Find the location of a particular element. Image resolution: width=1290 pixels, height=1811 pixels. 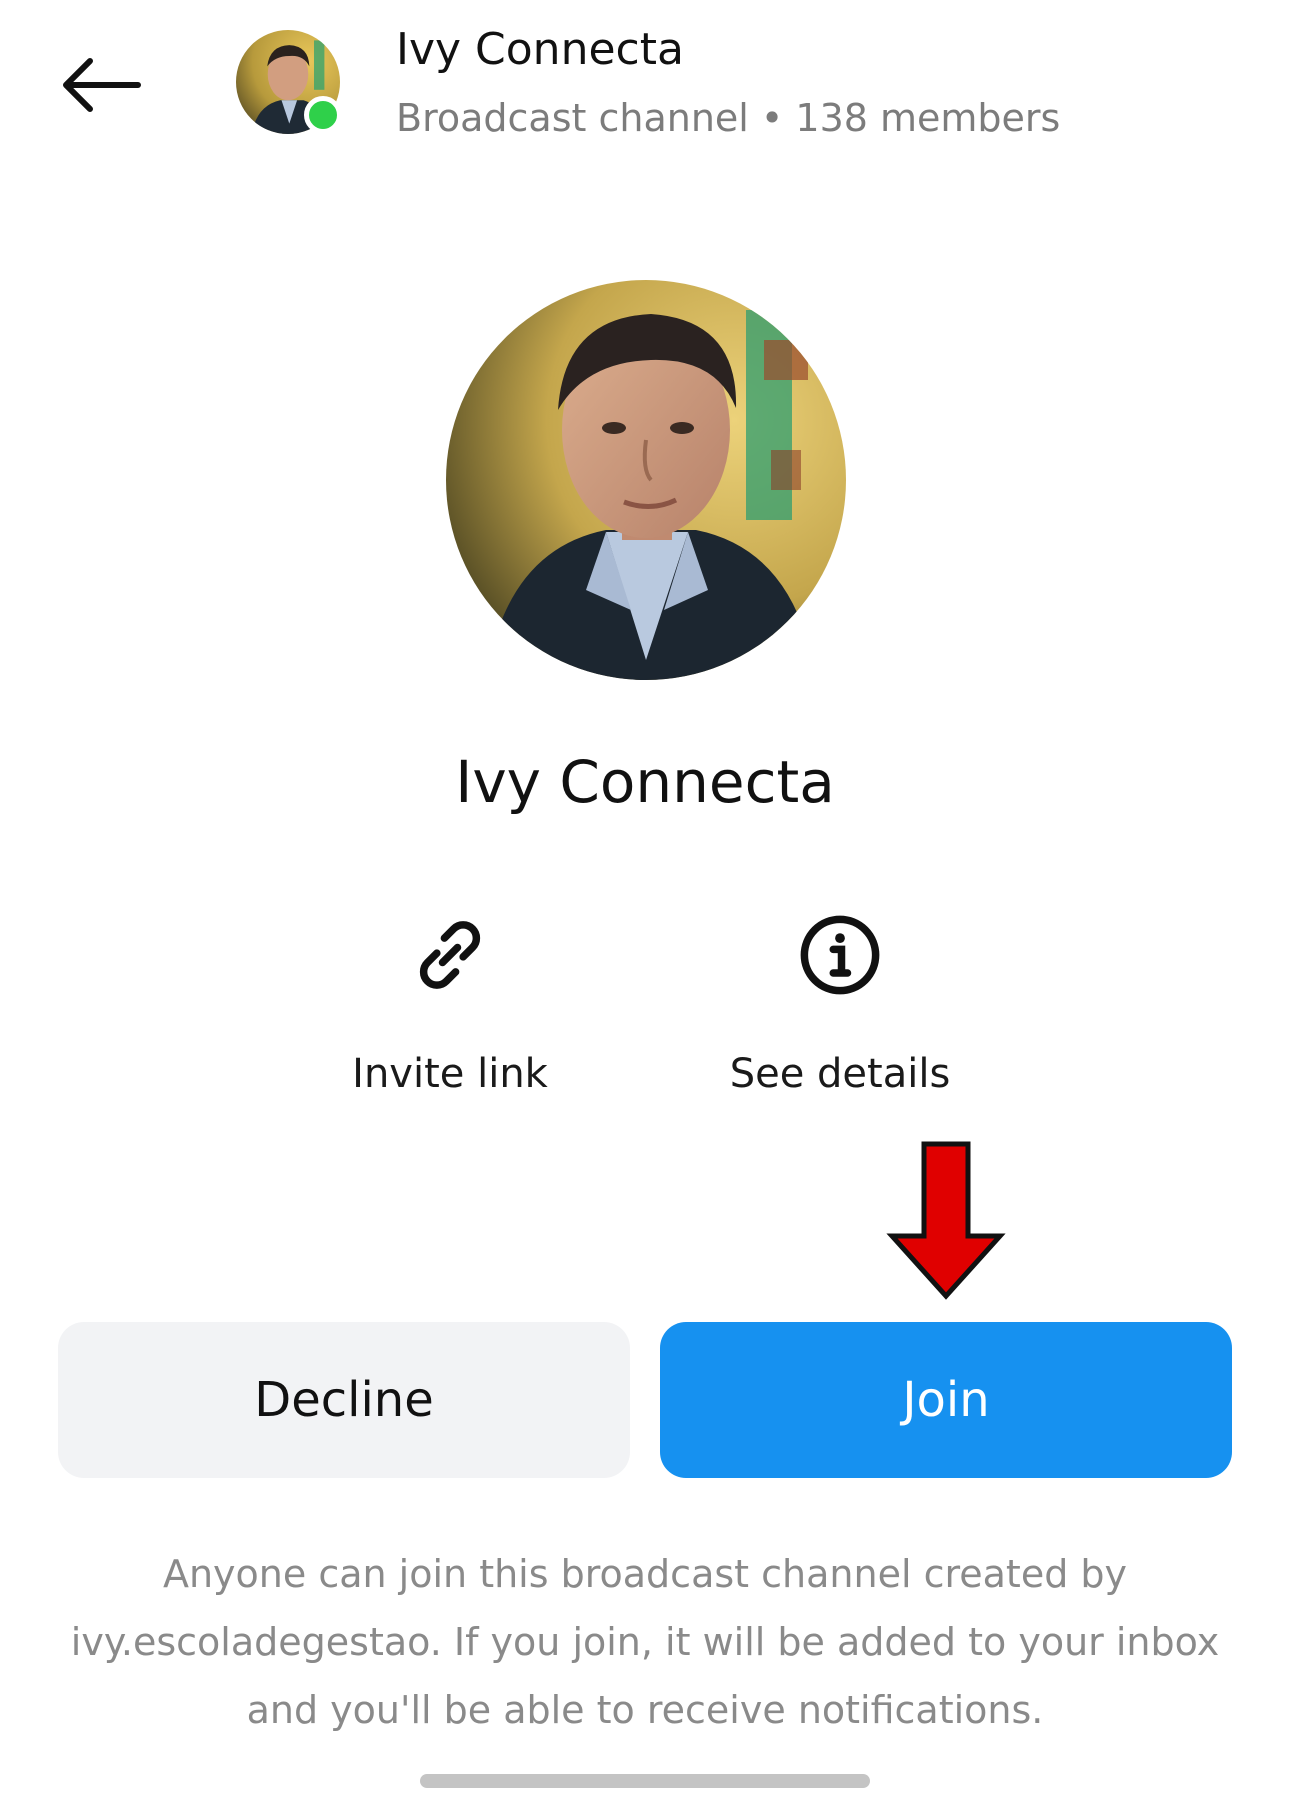

header-title: Ivy Connecta is located at coordinates (540, 49).